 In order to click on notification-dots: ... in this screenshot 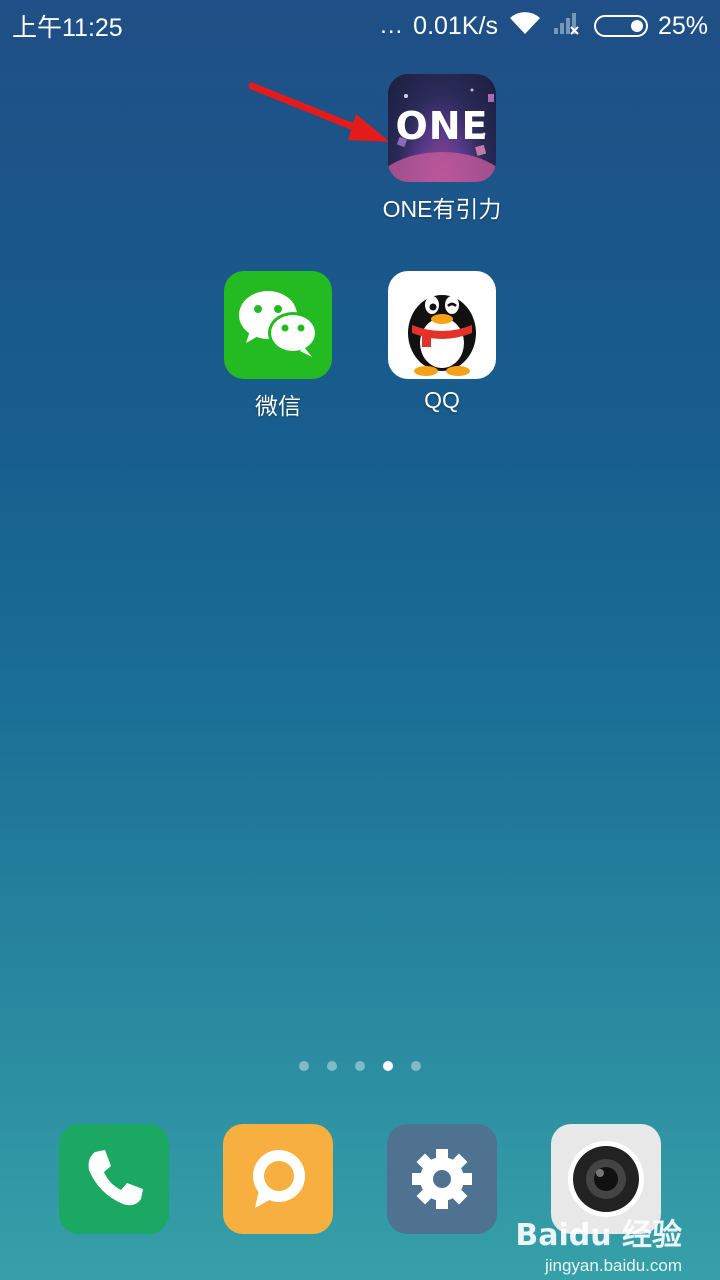, I will do `click(392, 25)`.